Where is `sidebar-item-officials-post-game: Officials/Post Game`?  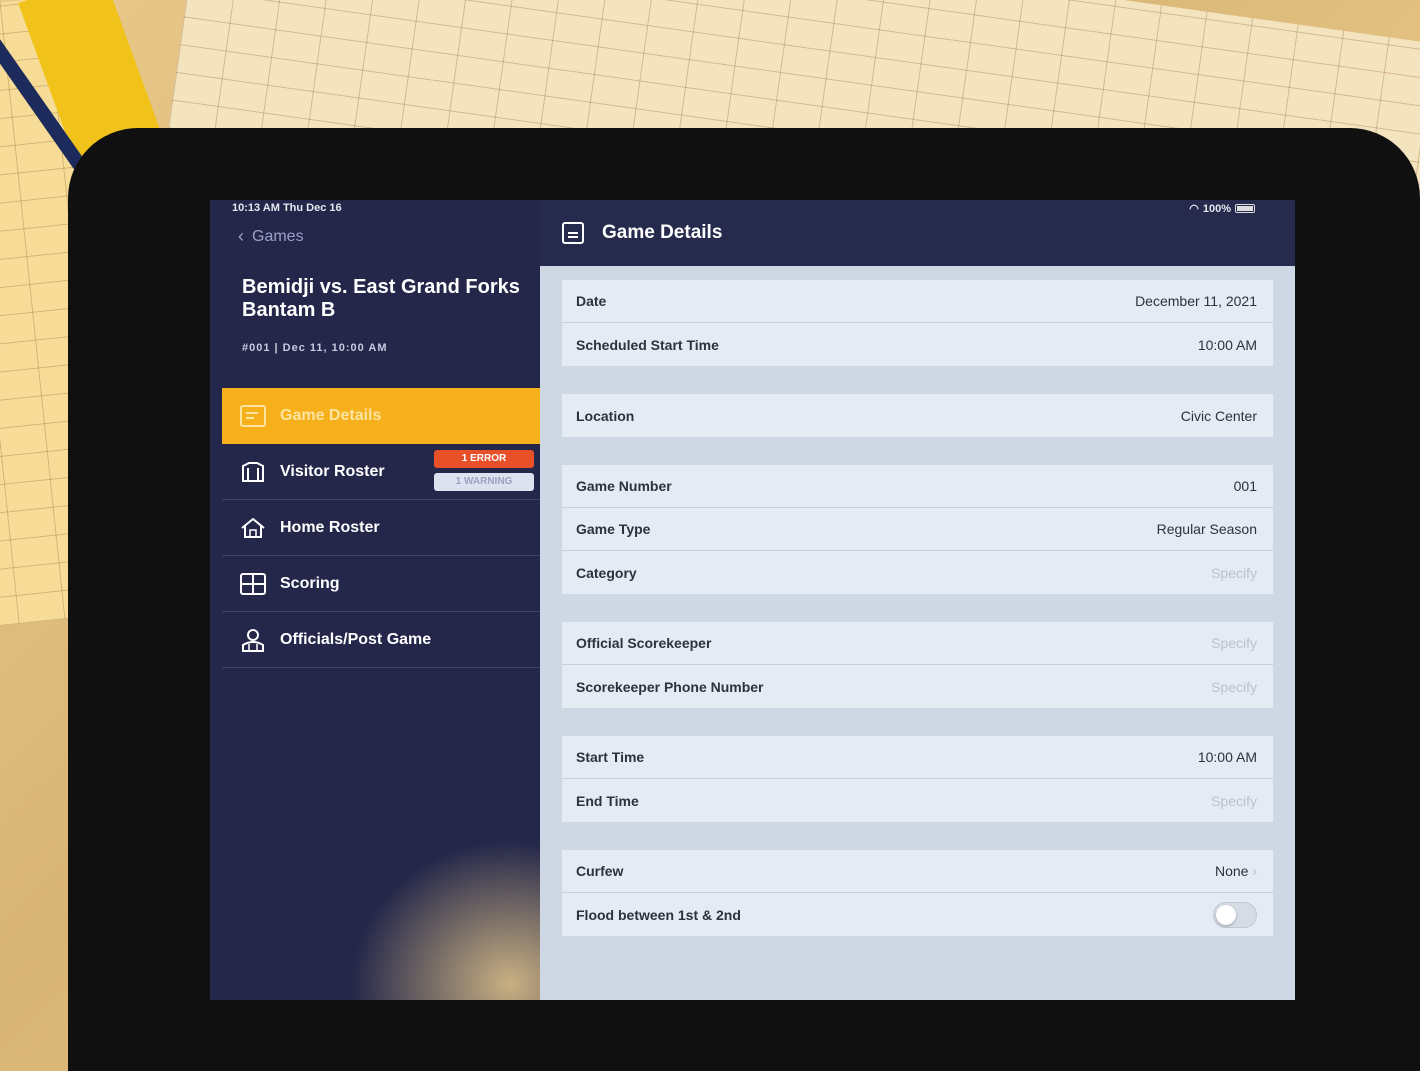
sidebar-item-officials-post-game: Officials/Post Game is located at coordinates (381, 640).